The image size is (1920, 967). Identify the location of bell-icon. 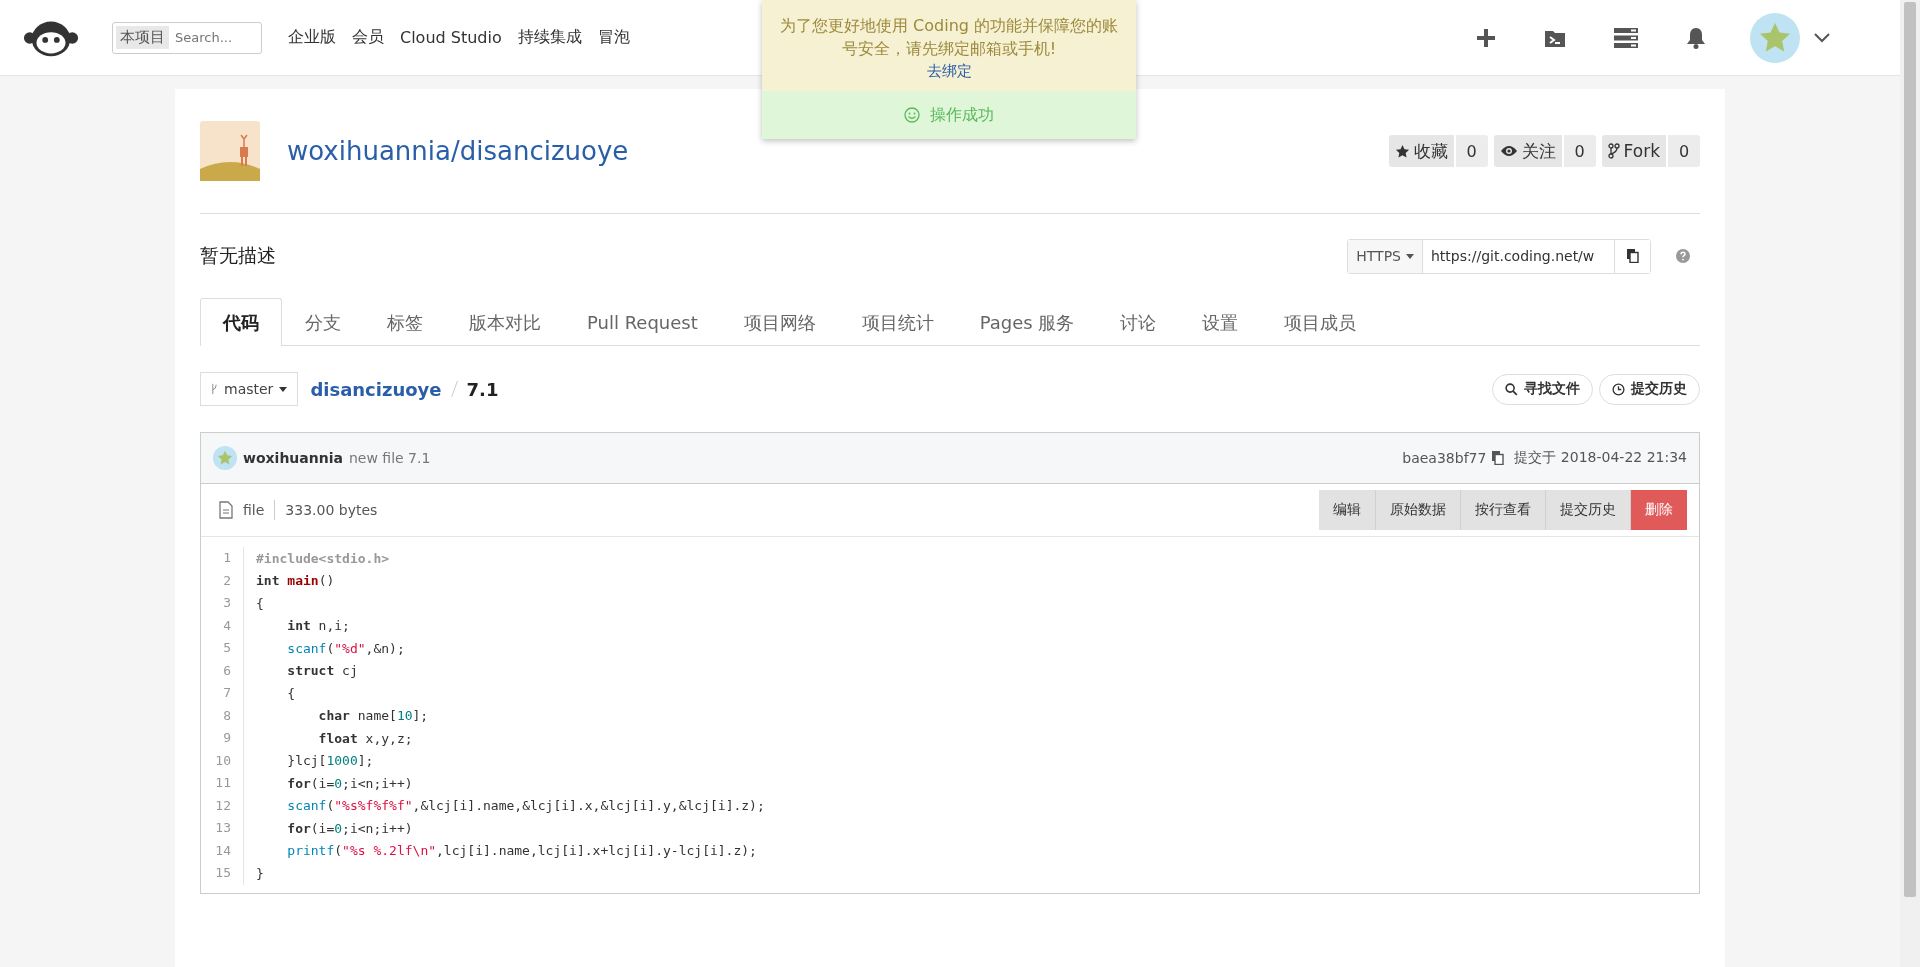
(1696, 37).